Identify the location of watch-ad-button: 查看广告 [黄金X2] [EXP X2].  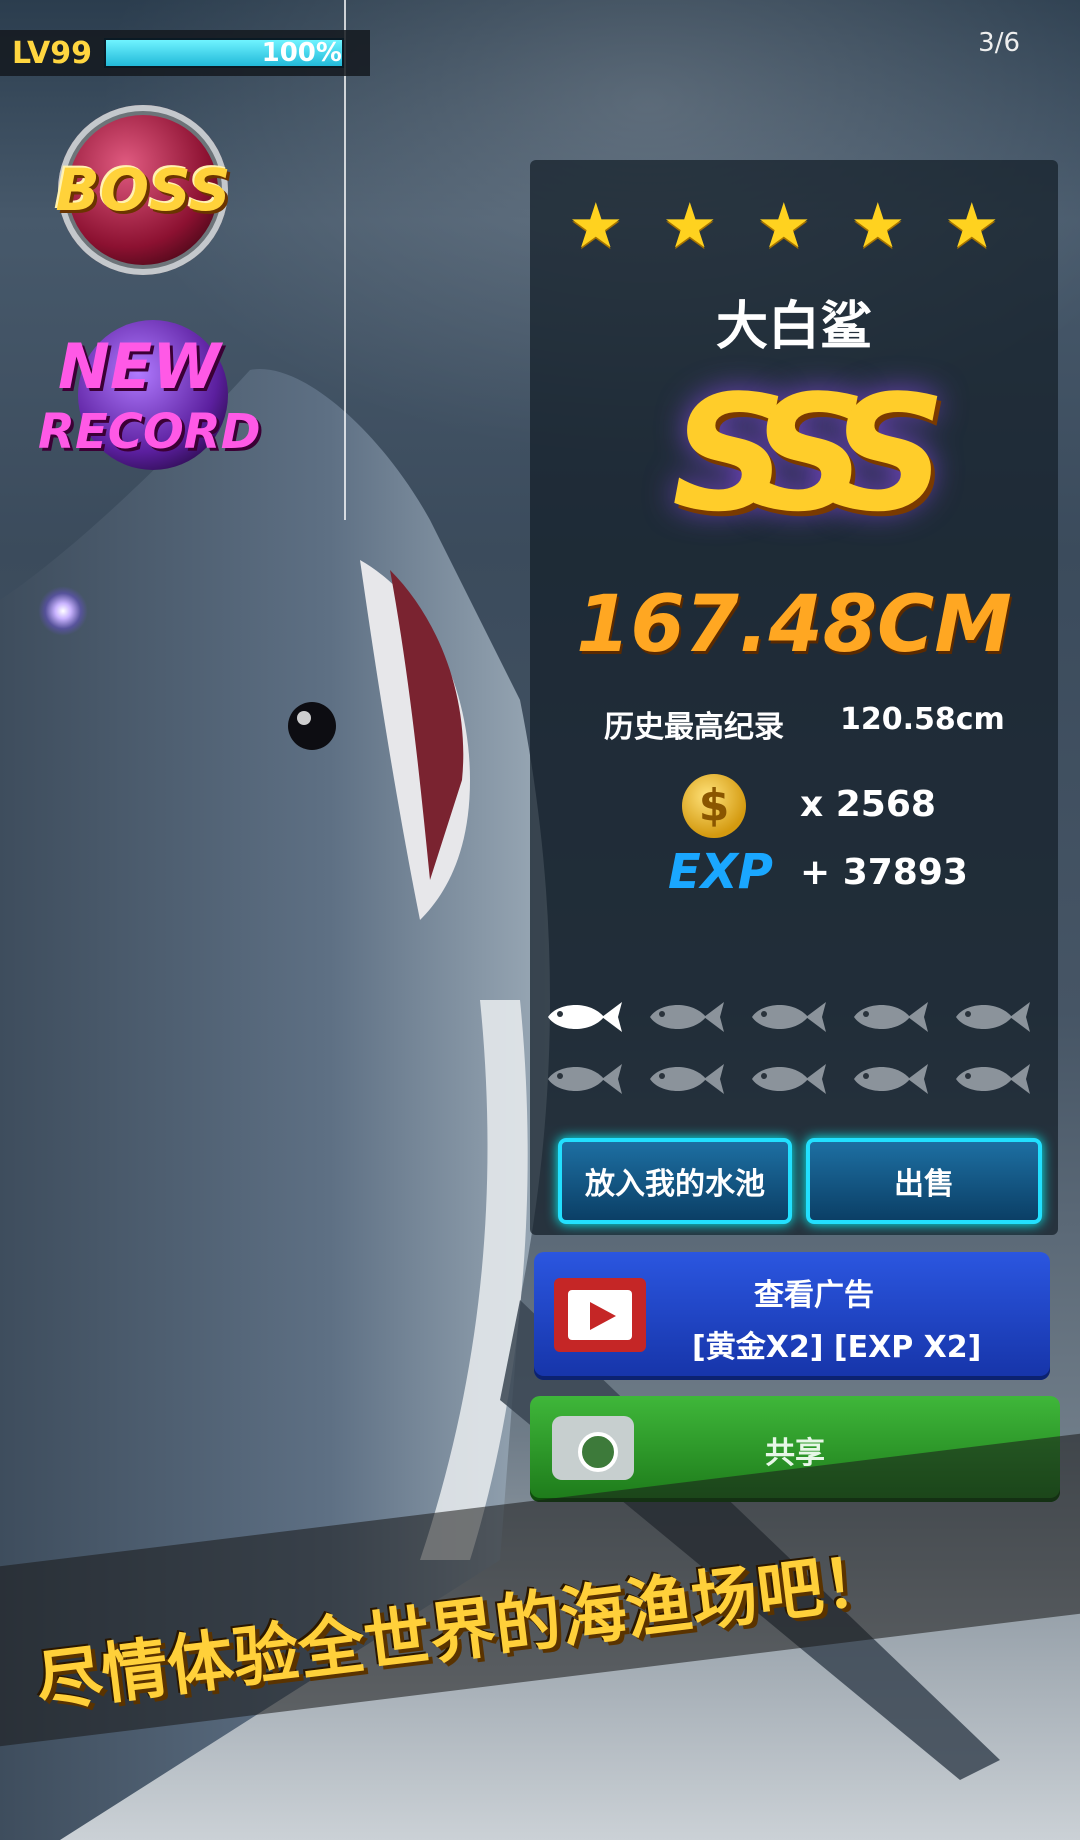
(792, 1316).